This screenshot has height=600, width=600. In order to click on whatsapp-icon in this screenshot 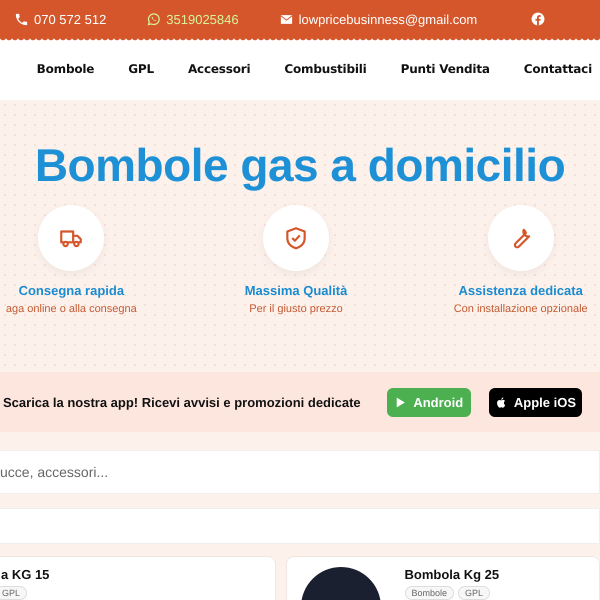, I will do `click(154, 19)`.